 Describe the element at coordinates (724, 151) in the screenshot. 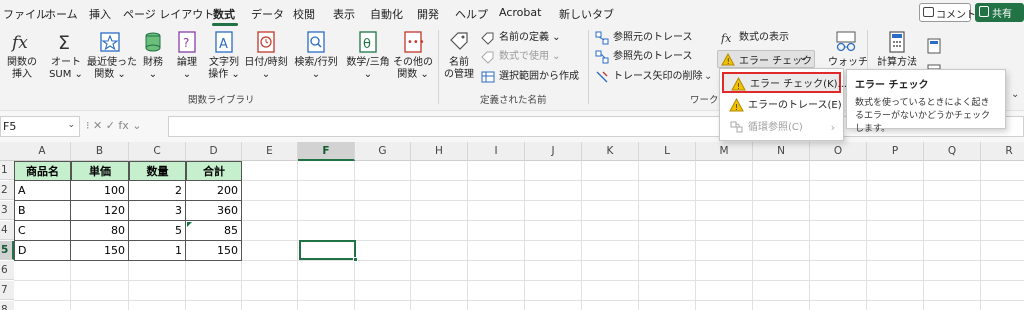

I see `column-header-m: M` at that location.